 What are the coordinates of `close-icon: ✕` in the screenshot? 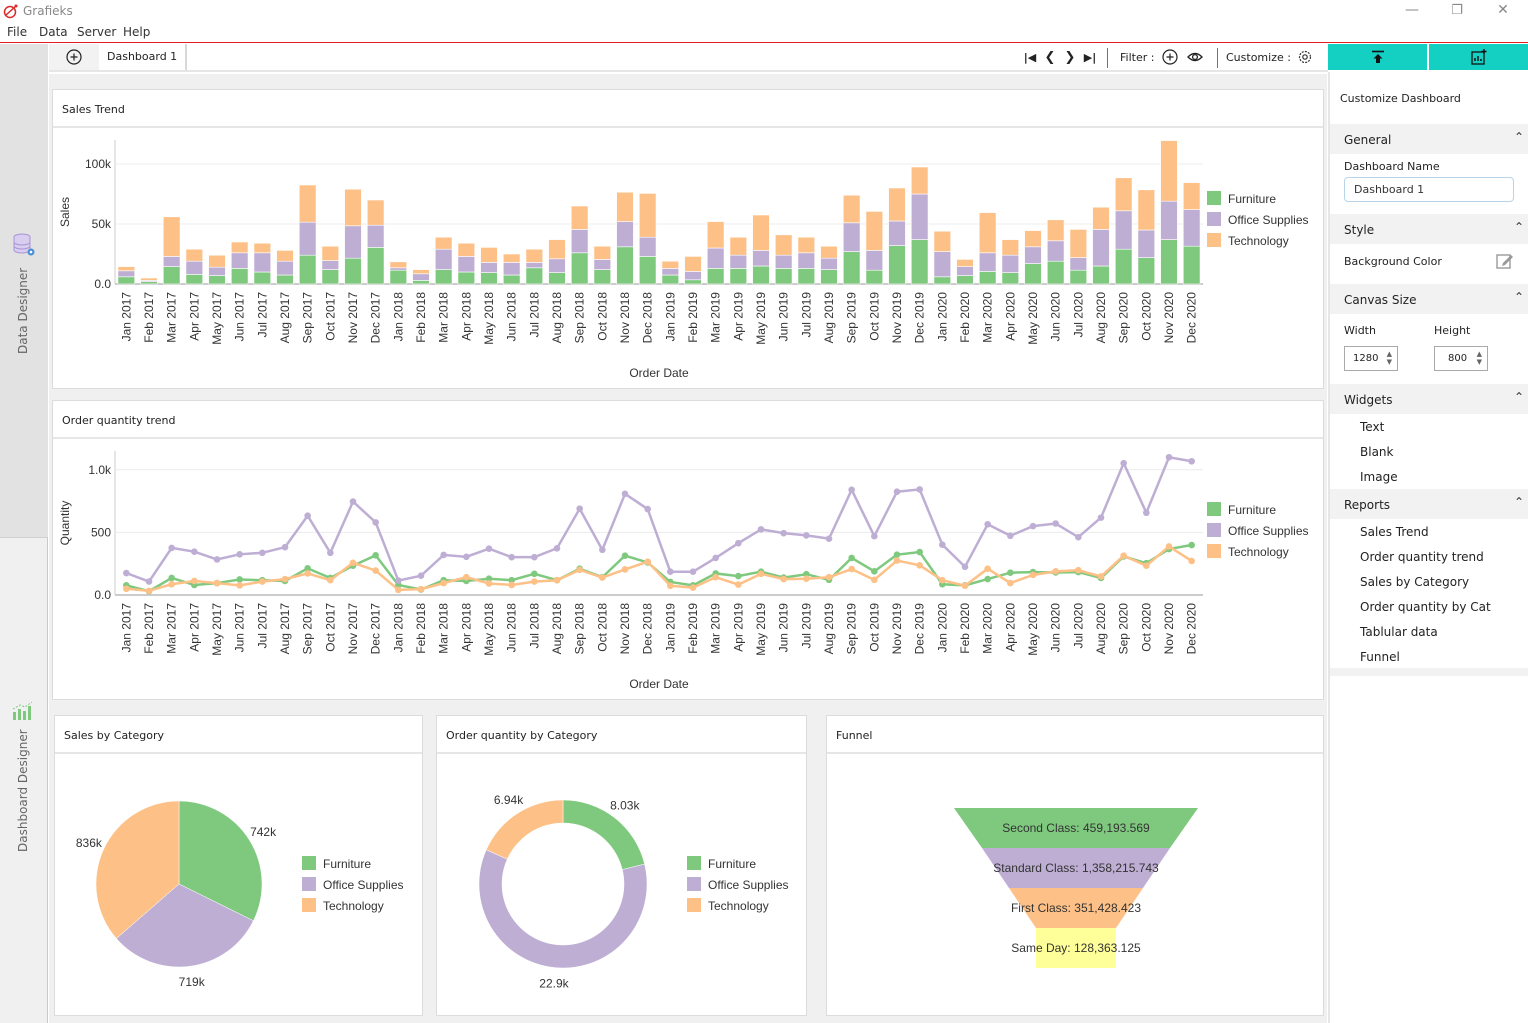 It's located at (1503, 10).